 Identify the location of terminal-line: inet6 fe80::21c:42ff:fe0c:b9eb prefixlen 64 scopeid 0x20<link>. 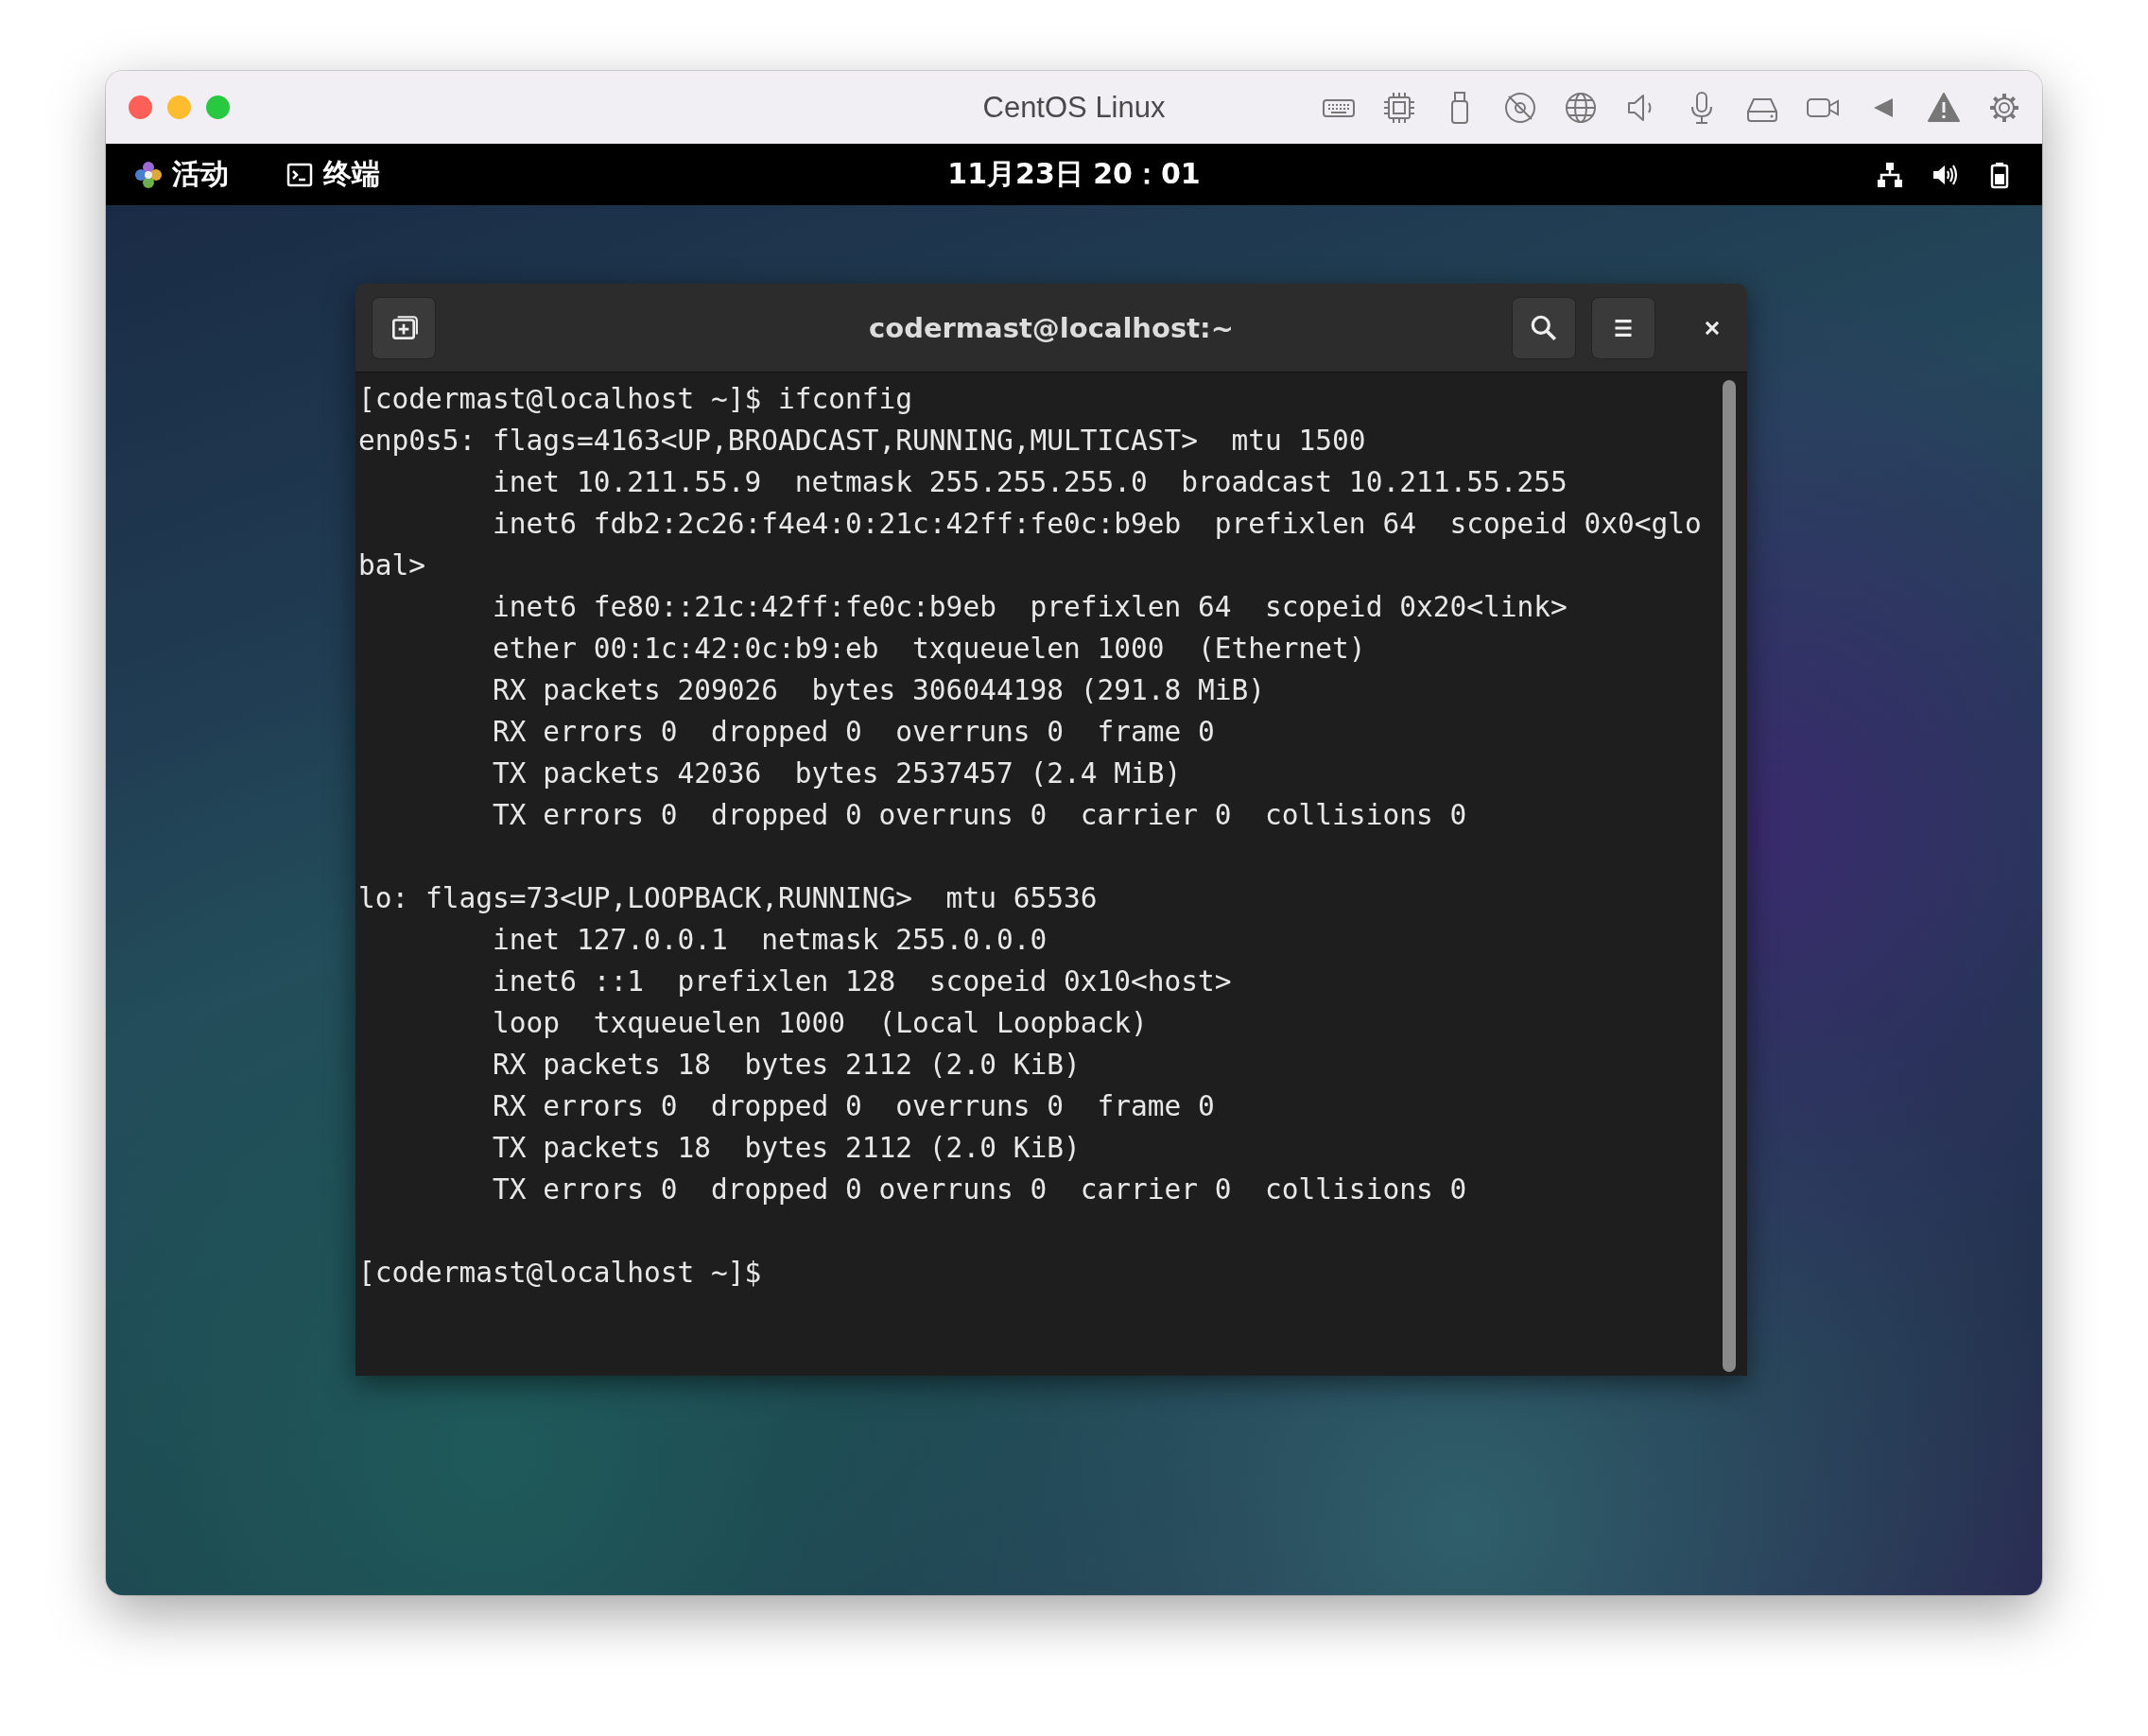
(1030, 607).